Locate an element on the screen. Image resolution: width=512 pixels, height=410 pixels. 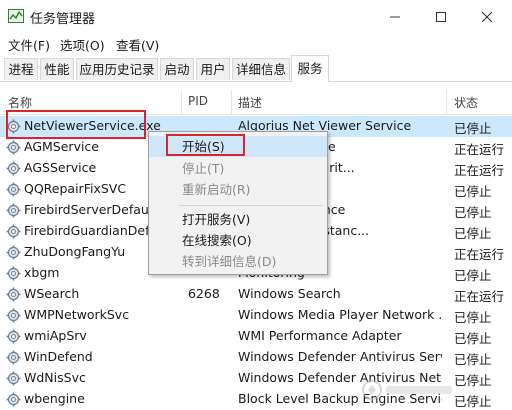
title-bar: 任务管理器 is located at coordinates (256, 16).